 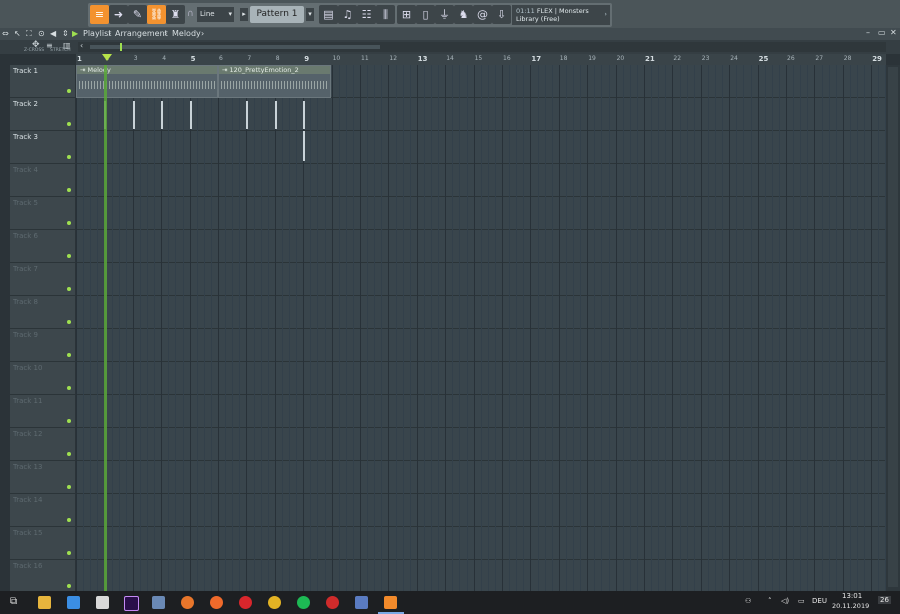 What do you see at coordinates (390, 602) in the screenshot?
I see `fl-studio-icon` at bounding box center [390, 602].